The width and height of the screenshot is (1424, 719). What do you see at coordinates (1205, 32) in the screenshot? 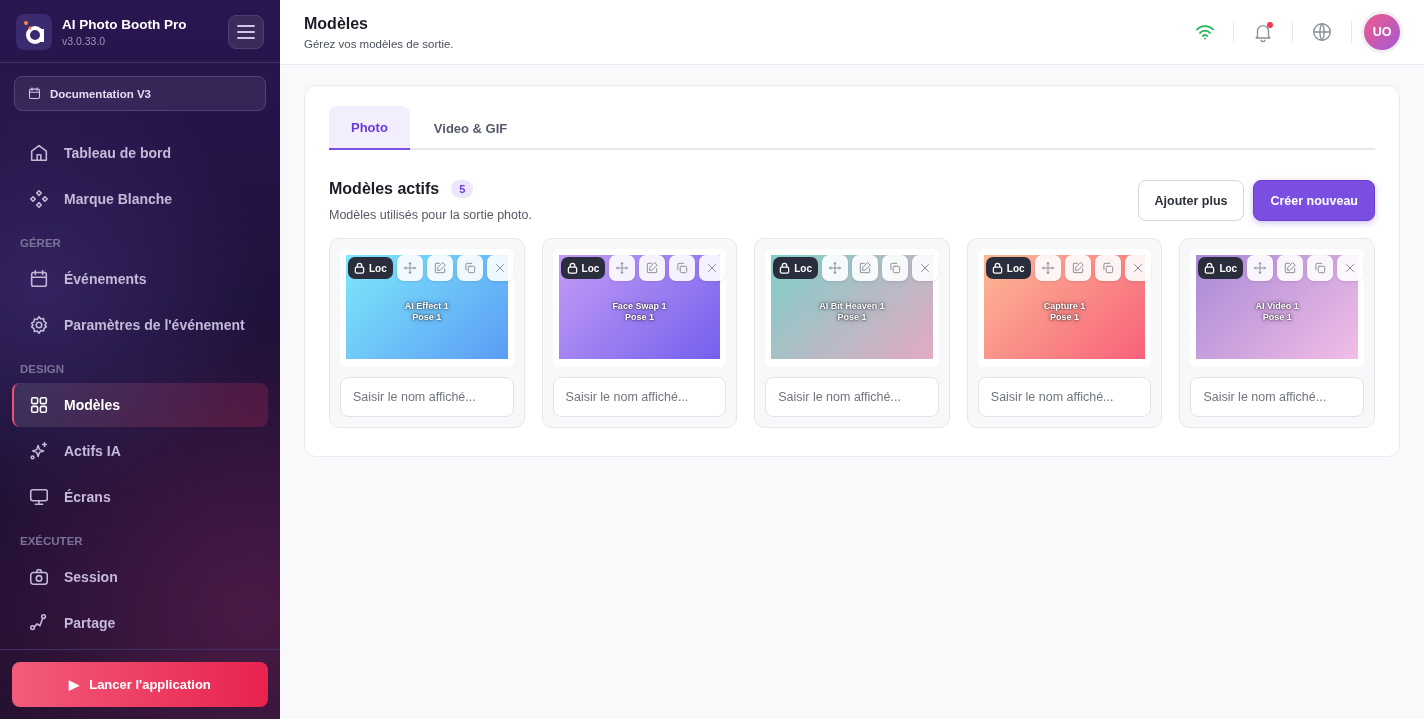
I see `wifi-icon` at bounding box center [1205, 32].